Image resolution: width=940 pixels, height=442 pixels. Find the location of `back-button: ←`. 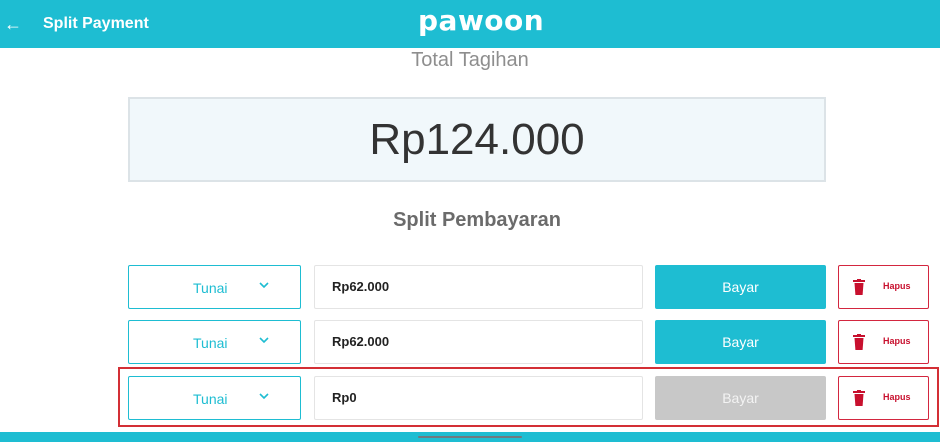

back-button: ← is located at coordinates (13, 24).